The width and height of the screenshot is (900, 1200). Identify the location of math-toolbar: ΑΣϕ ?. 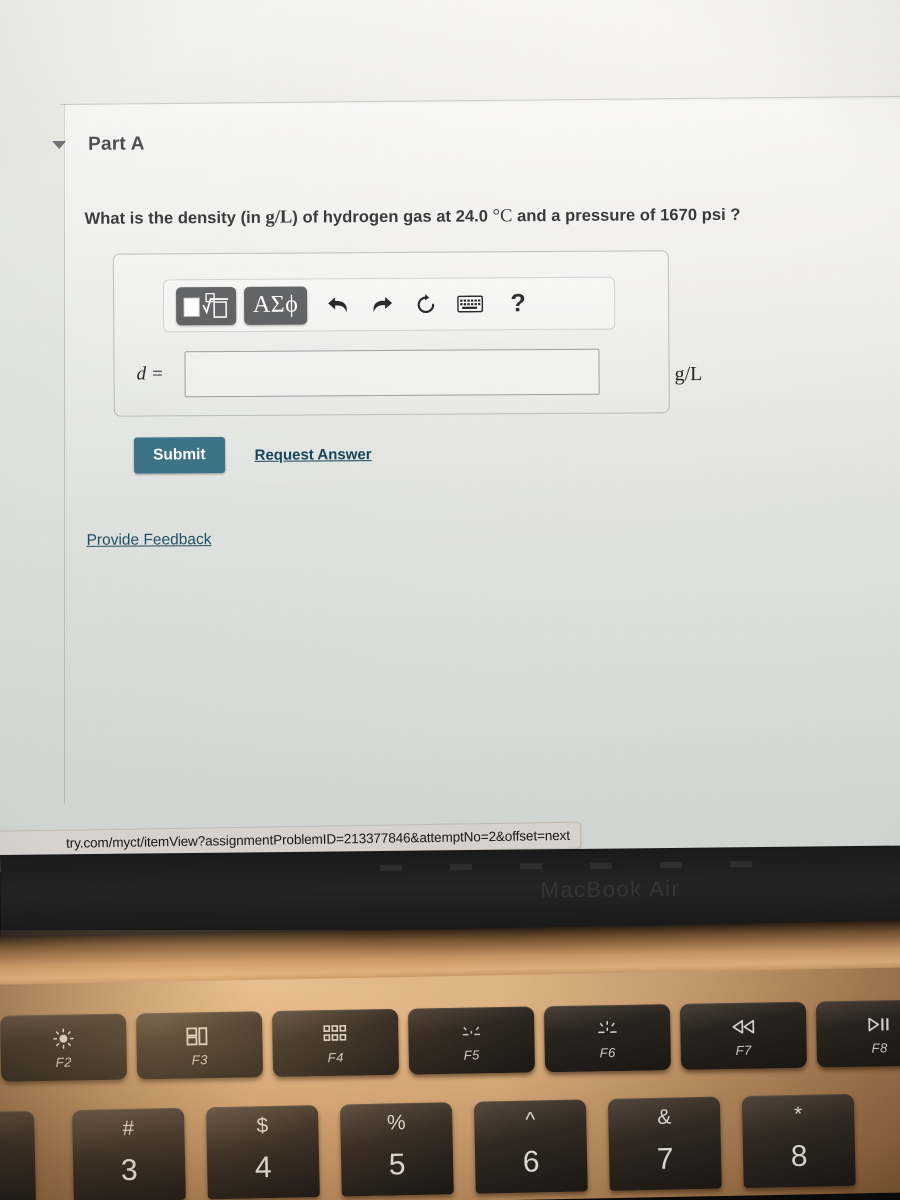
(389, 304).